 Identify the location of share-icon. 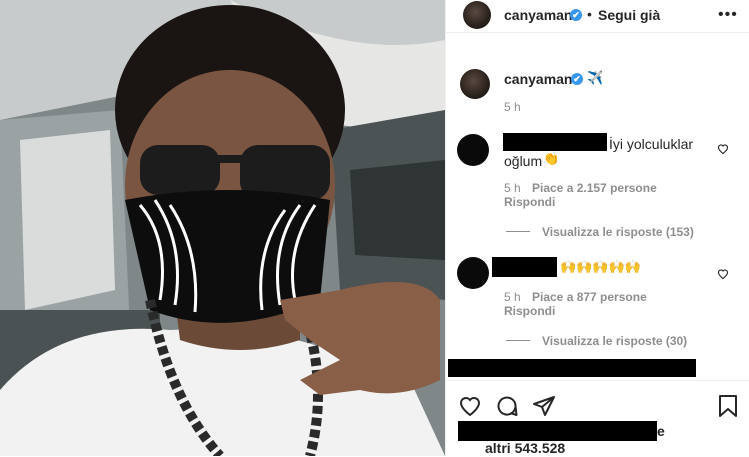
(544, 406).